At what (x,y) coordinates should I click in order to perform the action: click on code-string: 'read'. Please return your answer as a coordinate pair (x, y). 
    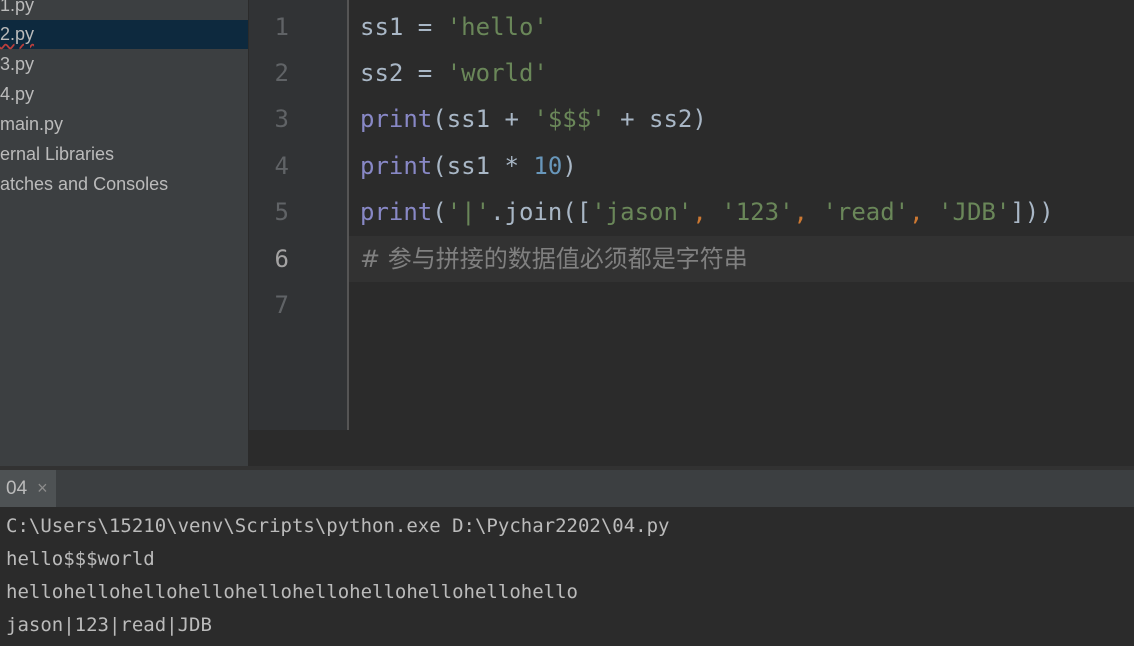
    Looking at the image, I should click on (866, 212).